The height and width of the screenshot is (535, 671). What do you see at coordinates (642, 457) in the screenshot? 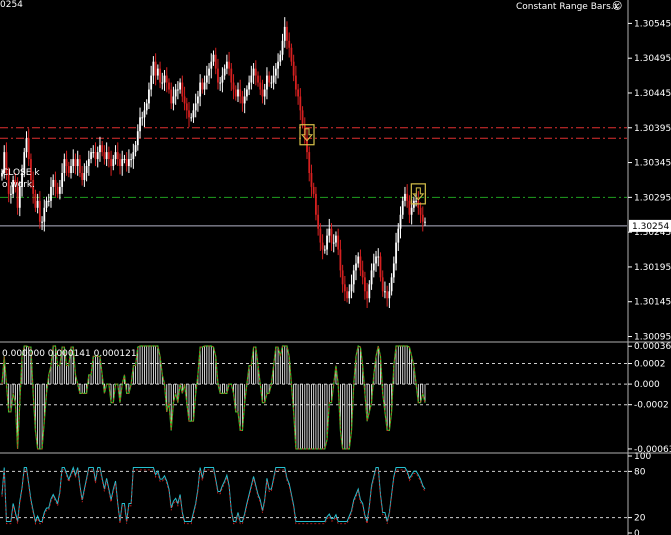
I see `stoch-tick-label: 100` at bounding box center [642, 457].